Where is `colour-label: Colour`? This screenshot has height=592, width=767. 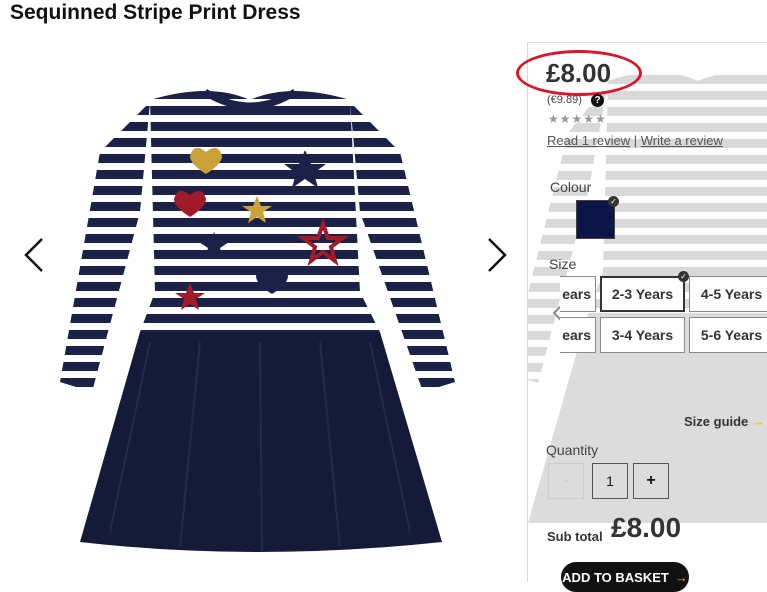 colour-label: Colour is located at coordinates (571, 187).